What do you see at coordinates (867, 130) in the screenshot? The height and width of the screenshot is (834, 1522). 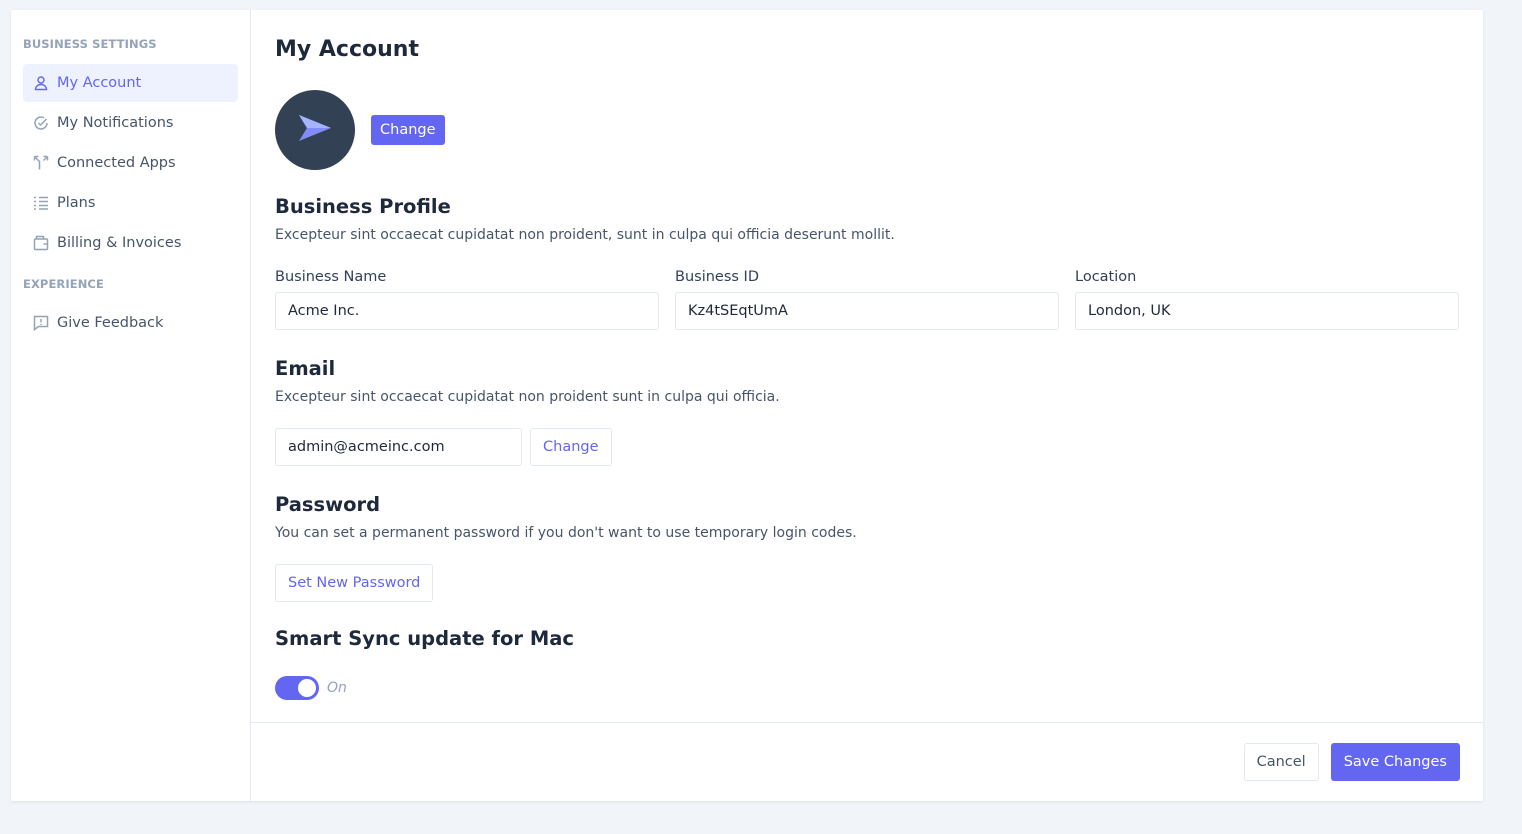 I see `avatar-row: Change` at bounding box center [867, 130].